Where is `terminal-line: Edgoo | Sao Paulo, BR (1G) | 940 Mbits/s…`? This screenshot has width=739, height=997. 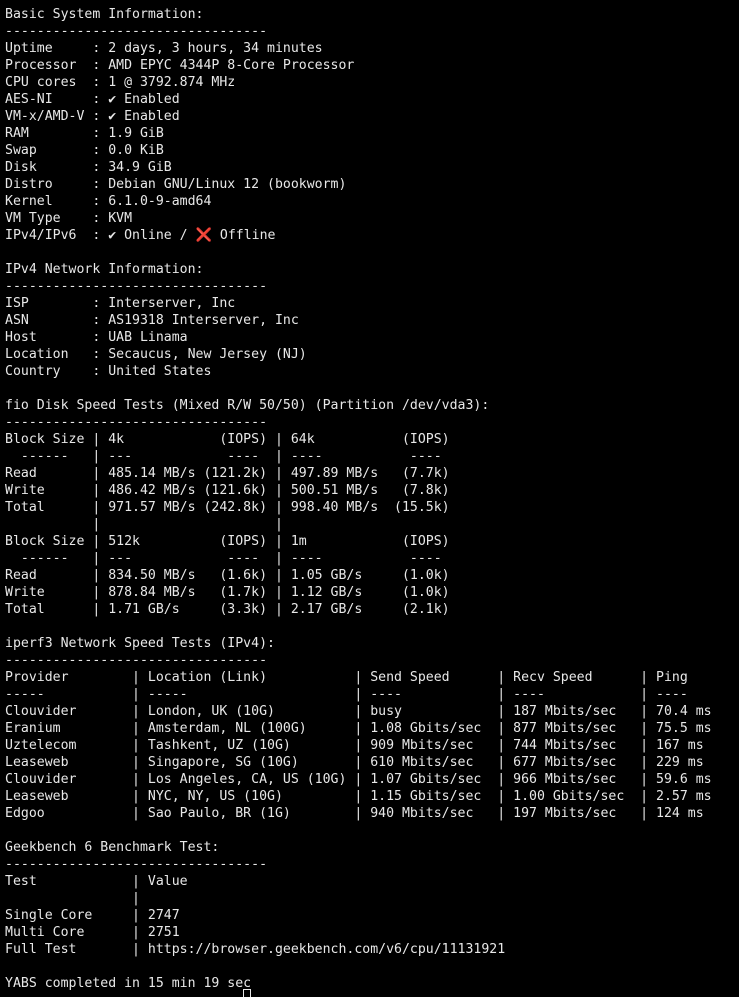
terminal-line: Edgoo | Sao Paulo, BR (1G) | 940 Mbits/s… is located at coordinates (354, 813).